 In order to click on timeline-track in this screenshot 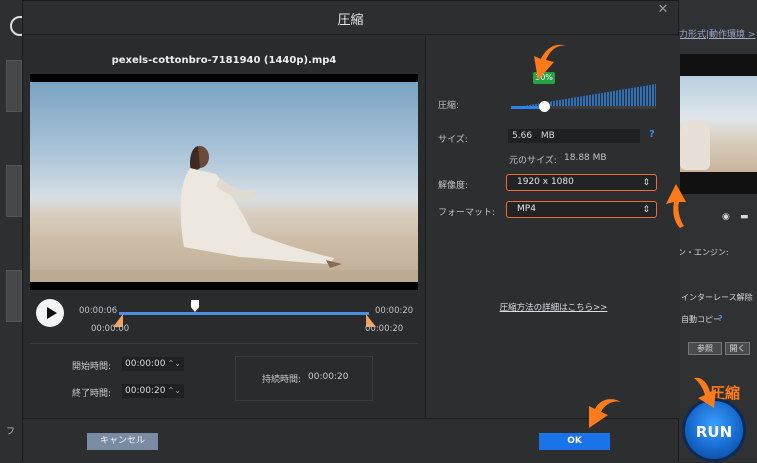, I will do `click(244, 313)`.